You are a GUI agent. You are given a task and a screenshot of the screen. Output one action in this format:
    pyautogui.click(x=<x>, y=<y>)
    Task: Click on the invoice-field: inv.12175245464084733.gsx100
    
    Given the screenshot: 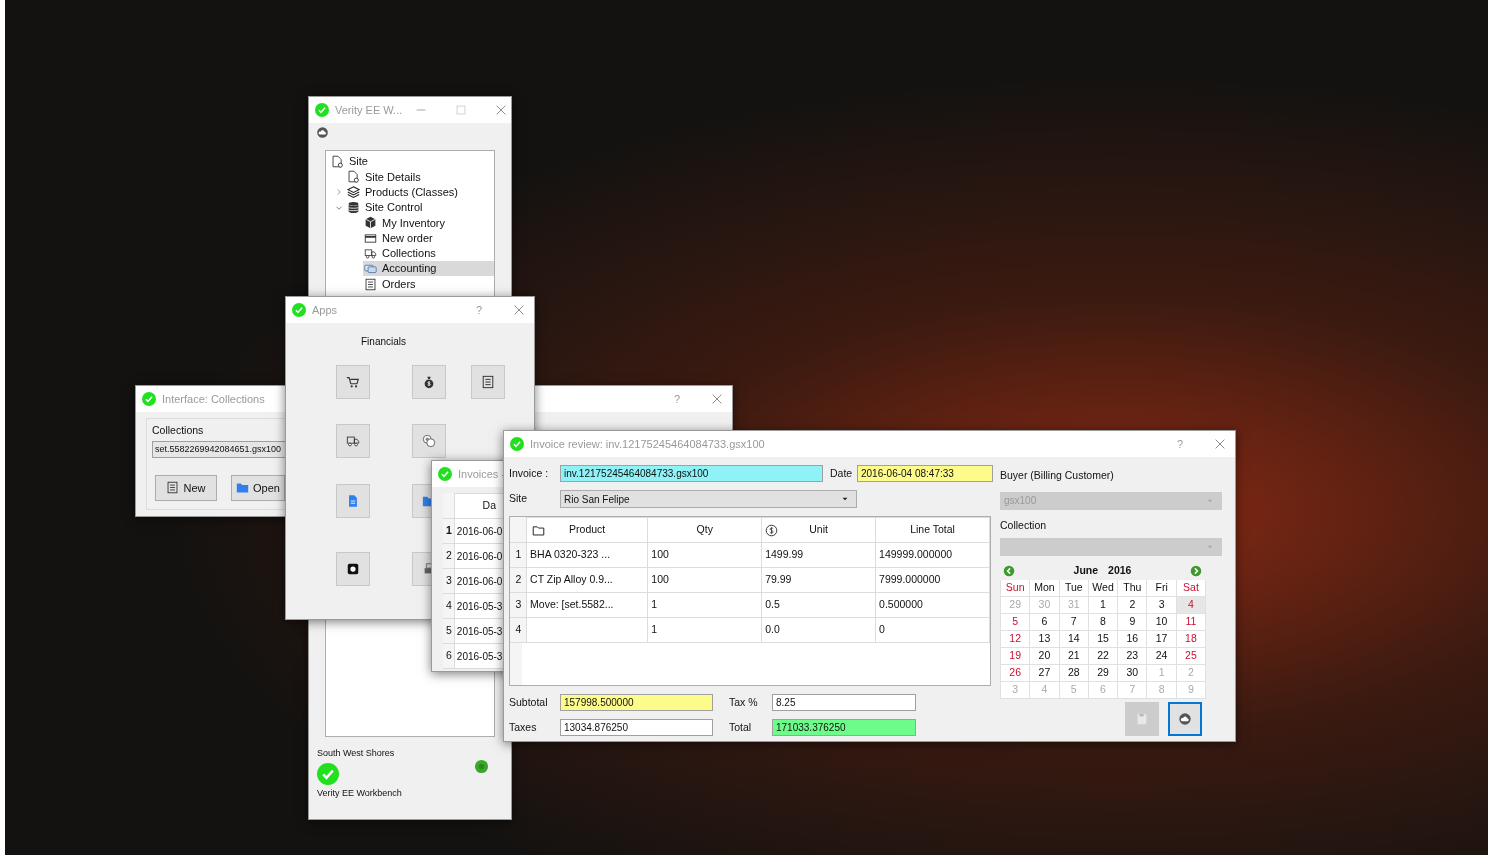 What is the action you would take?
    pyautogui.click(x=691, y=473)
    